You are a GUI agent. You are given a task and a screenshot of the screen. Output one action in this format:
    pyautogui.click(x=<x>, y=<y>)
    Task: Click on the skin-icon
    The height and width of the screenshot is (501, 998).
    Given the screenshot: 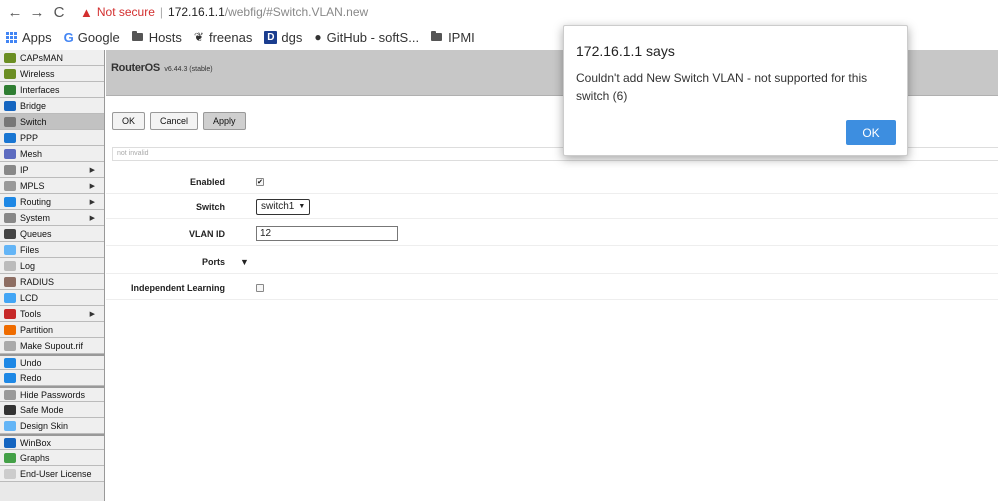 What is the action you would take?
    pyautogui.click(x=10, y=425)
    